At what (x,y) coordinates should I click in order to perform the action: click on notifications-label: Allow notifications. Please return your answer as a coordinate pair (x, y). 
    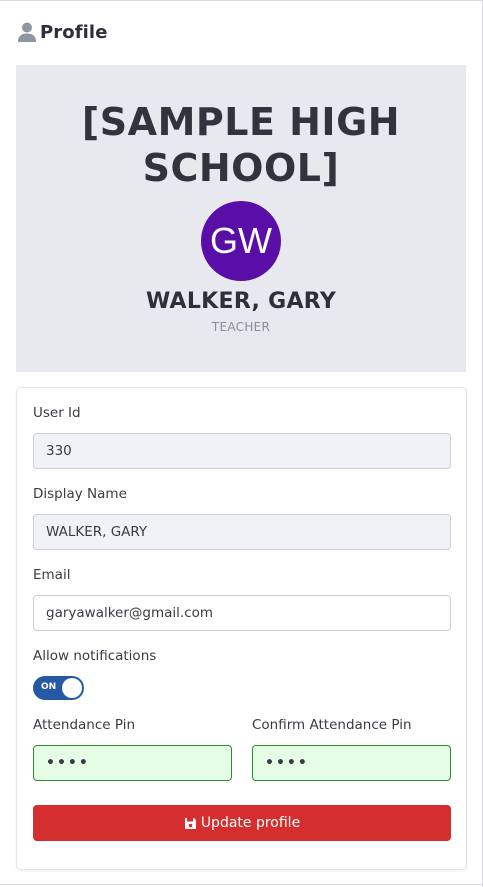
    Looking at the image, I should click on (95, 656).